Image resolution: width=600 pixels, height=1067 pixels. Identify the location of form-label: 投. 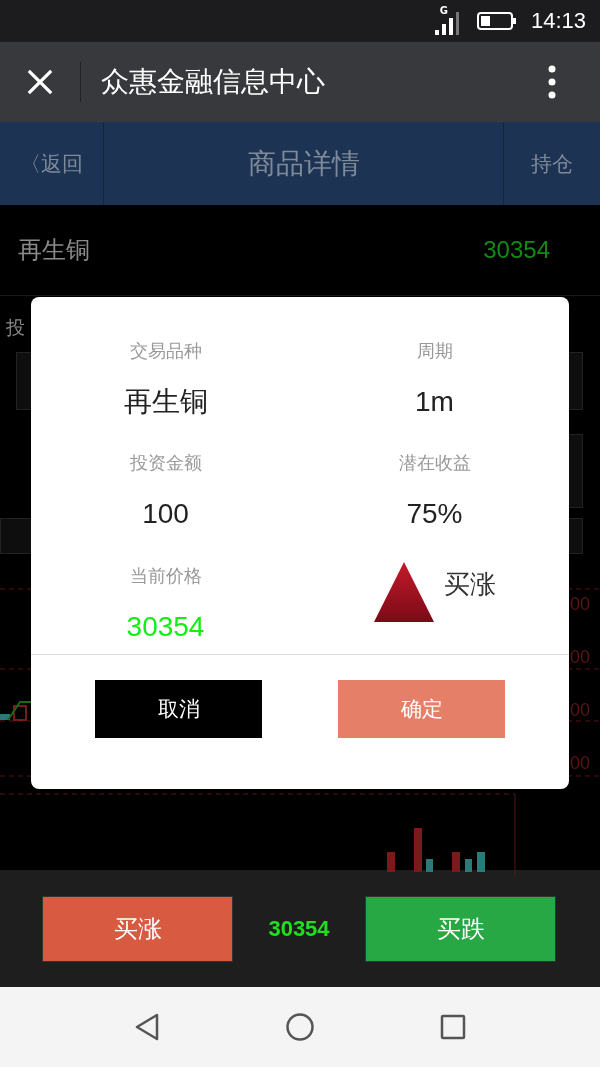
(15, 327).